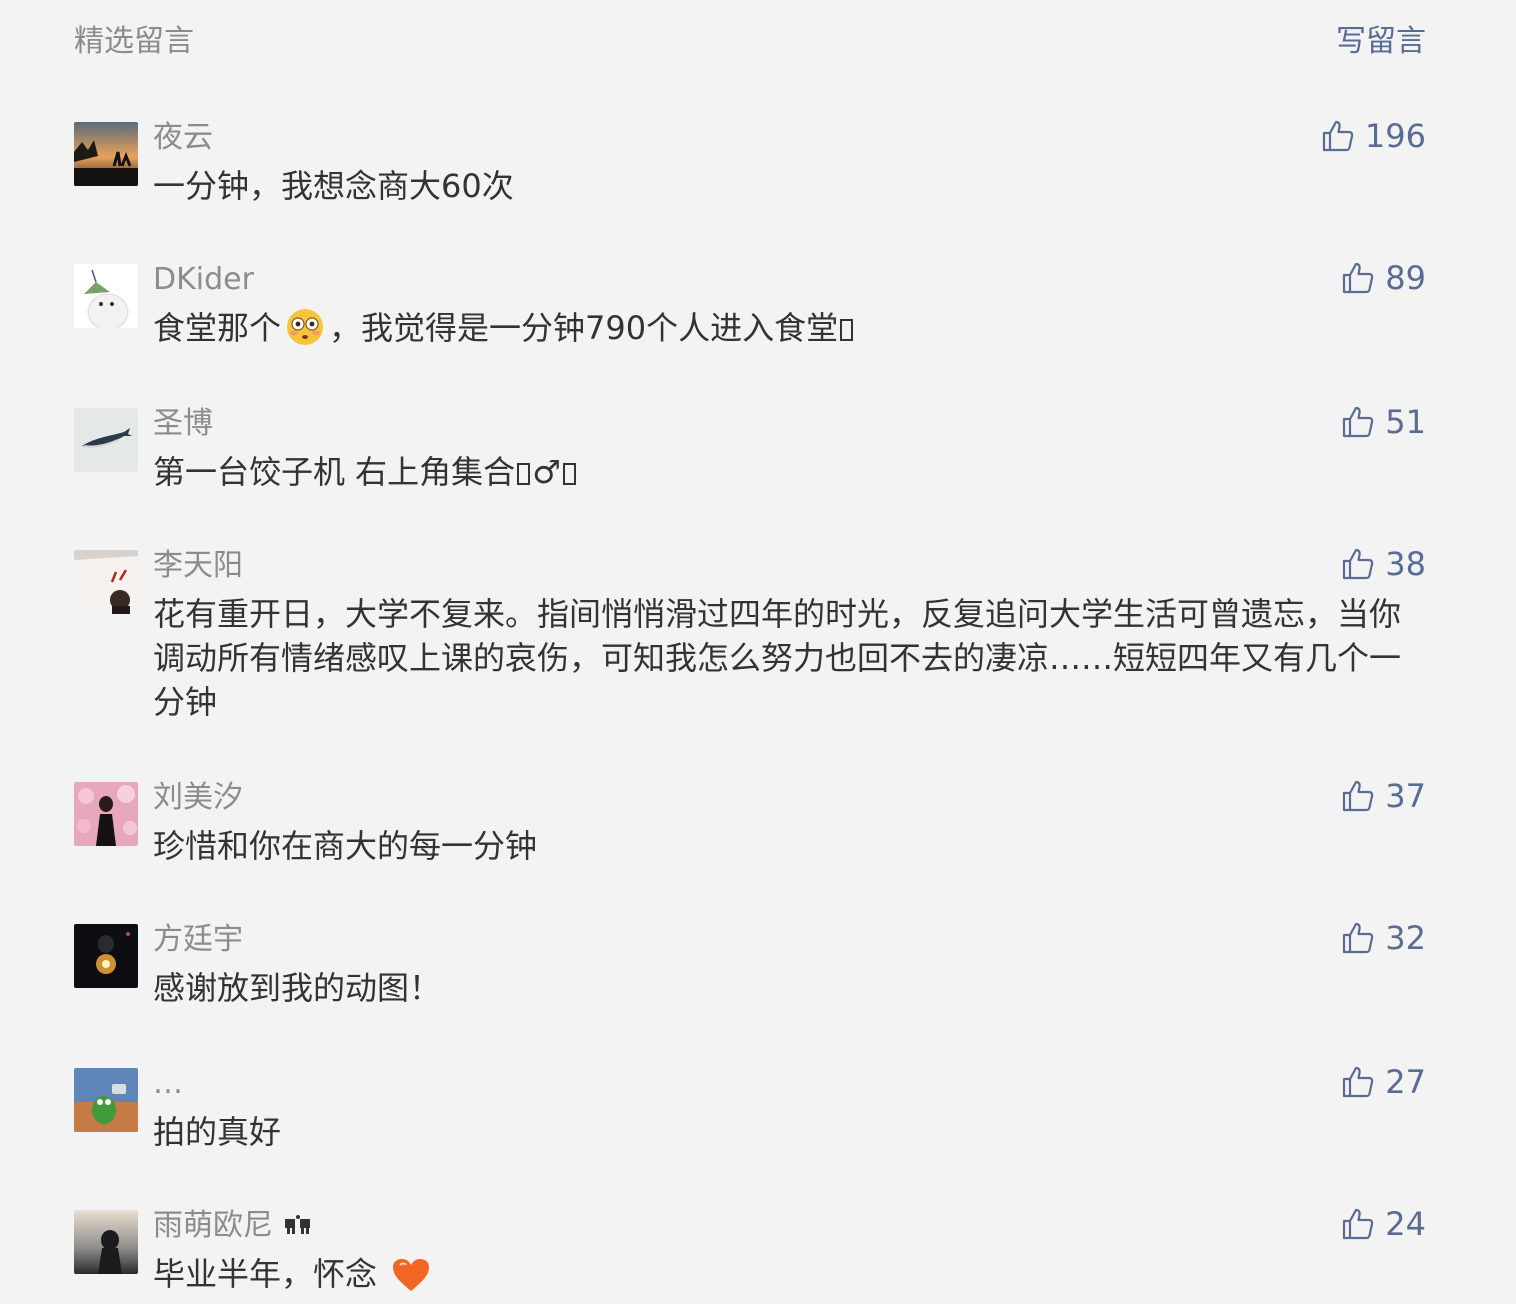 The image size is (1516, 1304). Describe the element at coordinates (198, 939) in the screenshot. I see `comment-nickname: 方廷宇` at that location.